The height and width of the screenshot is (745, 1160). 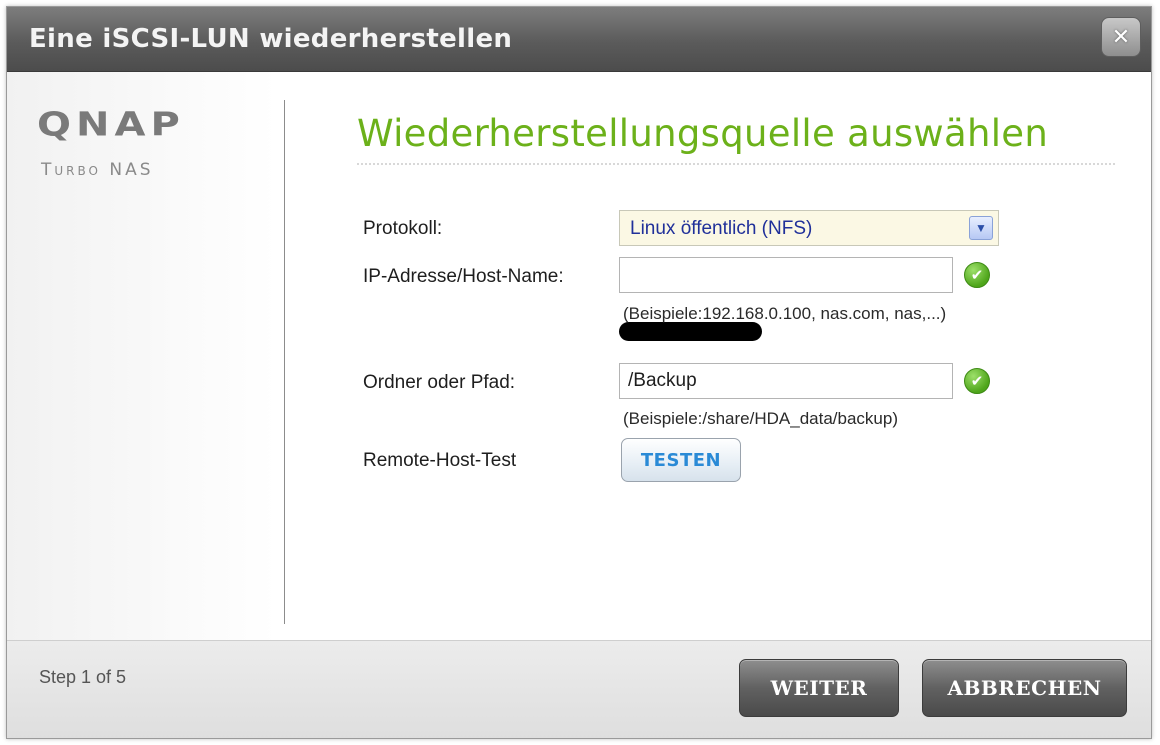 I want to click on qnap-logo: QNAP, so click(x=111, y=125).